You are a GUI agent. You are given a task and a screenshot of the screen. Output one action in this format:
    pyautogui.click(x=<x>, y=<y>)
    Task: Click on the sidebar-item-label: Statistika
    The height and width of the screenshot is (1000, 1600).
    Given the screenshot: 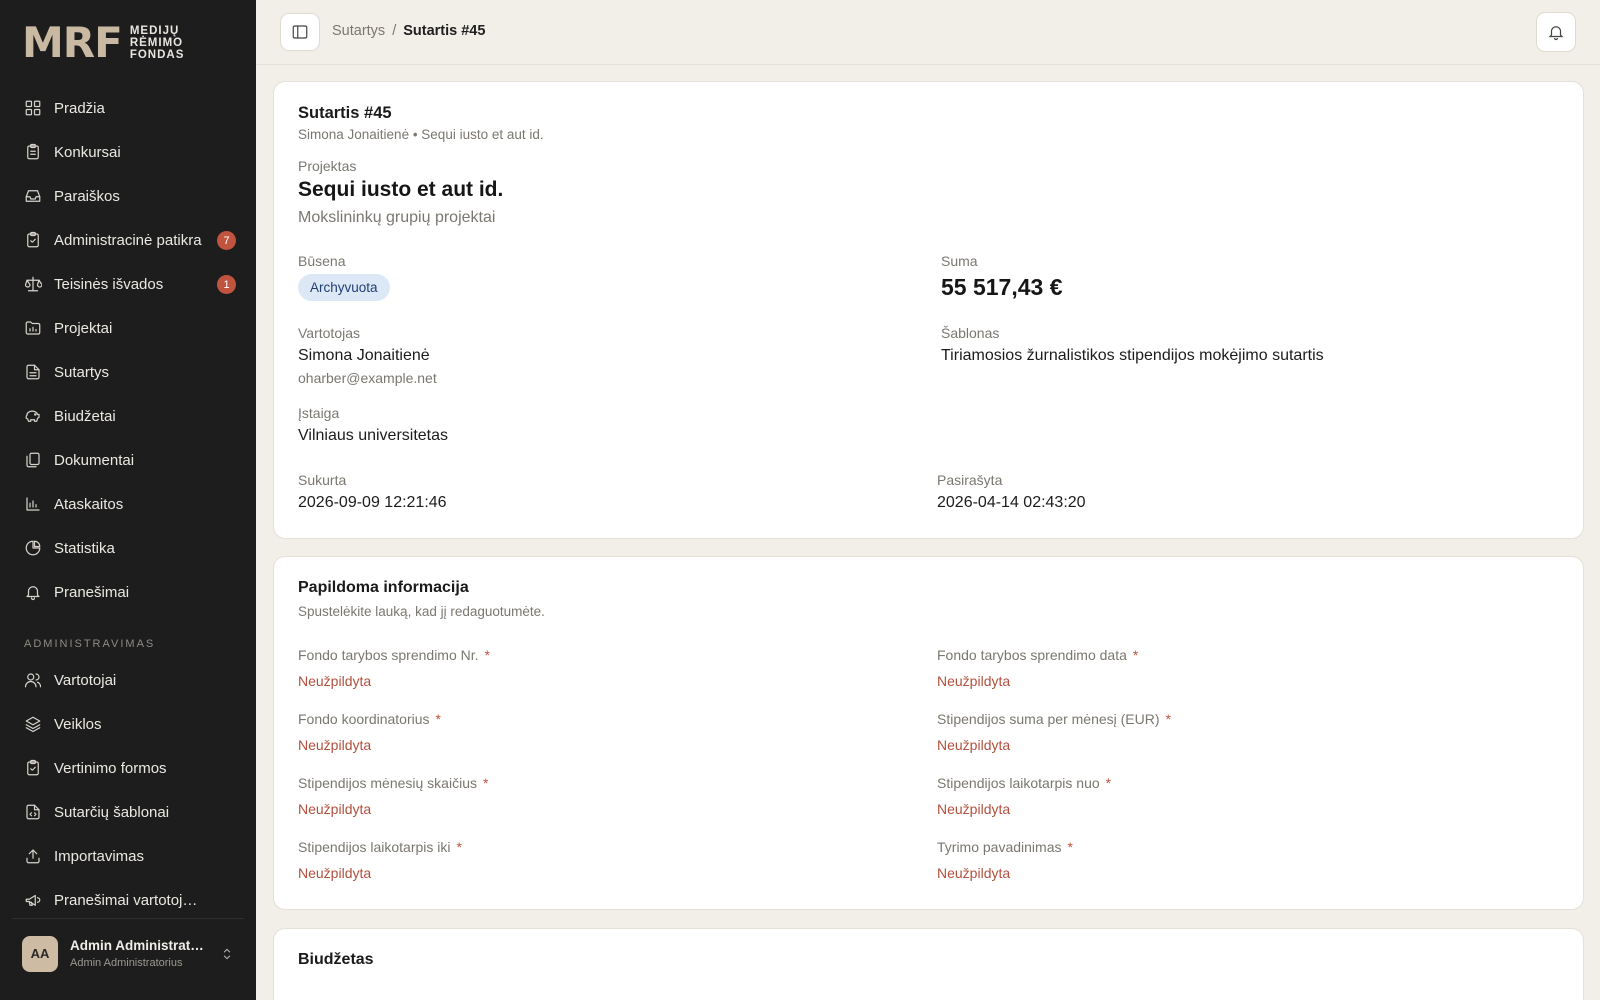 What is the action you would take?
    pyautogui.click(x=84, y=548)
    